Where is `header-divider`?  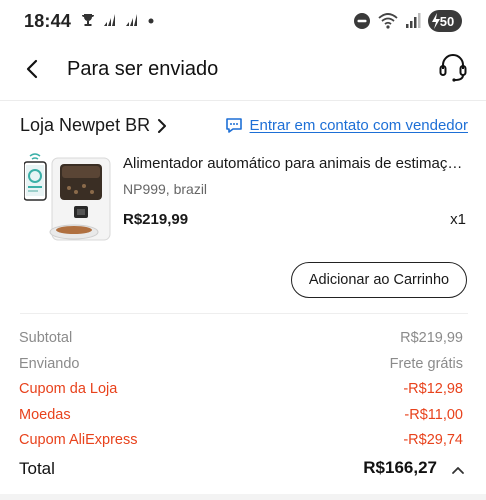
header-divider is located at coordinates (243, 100).